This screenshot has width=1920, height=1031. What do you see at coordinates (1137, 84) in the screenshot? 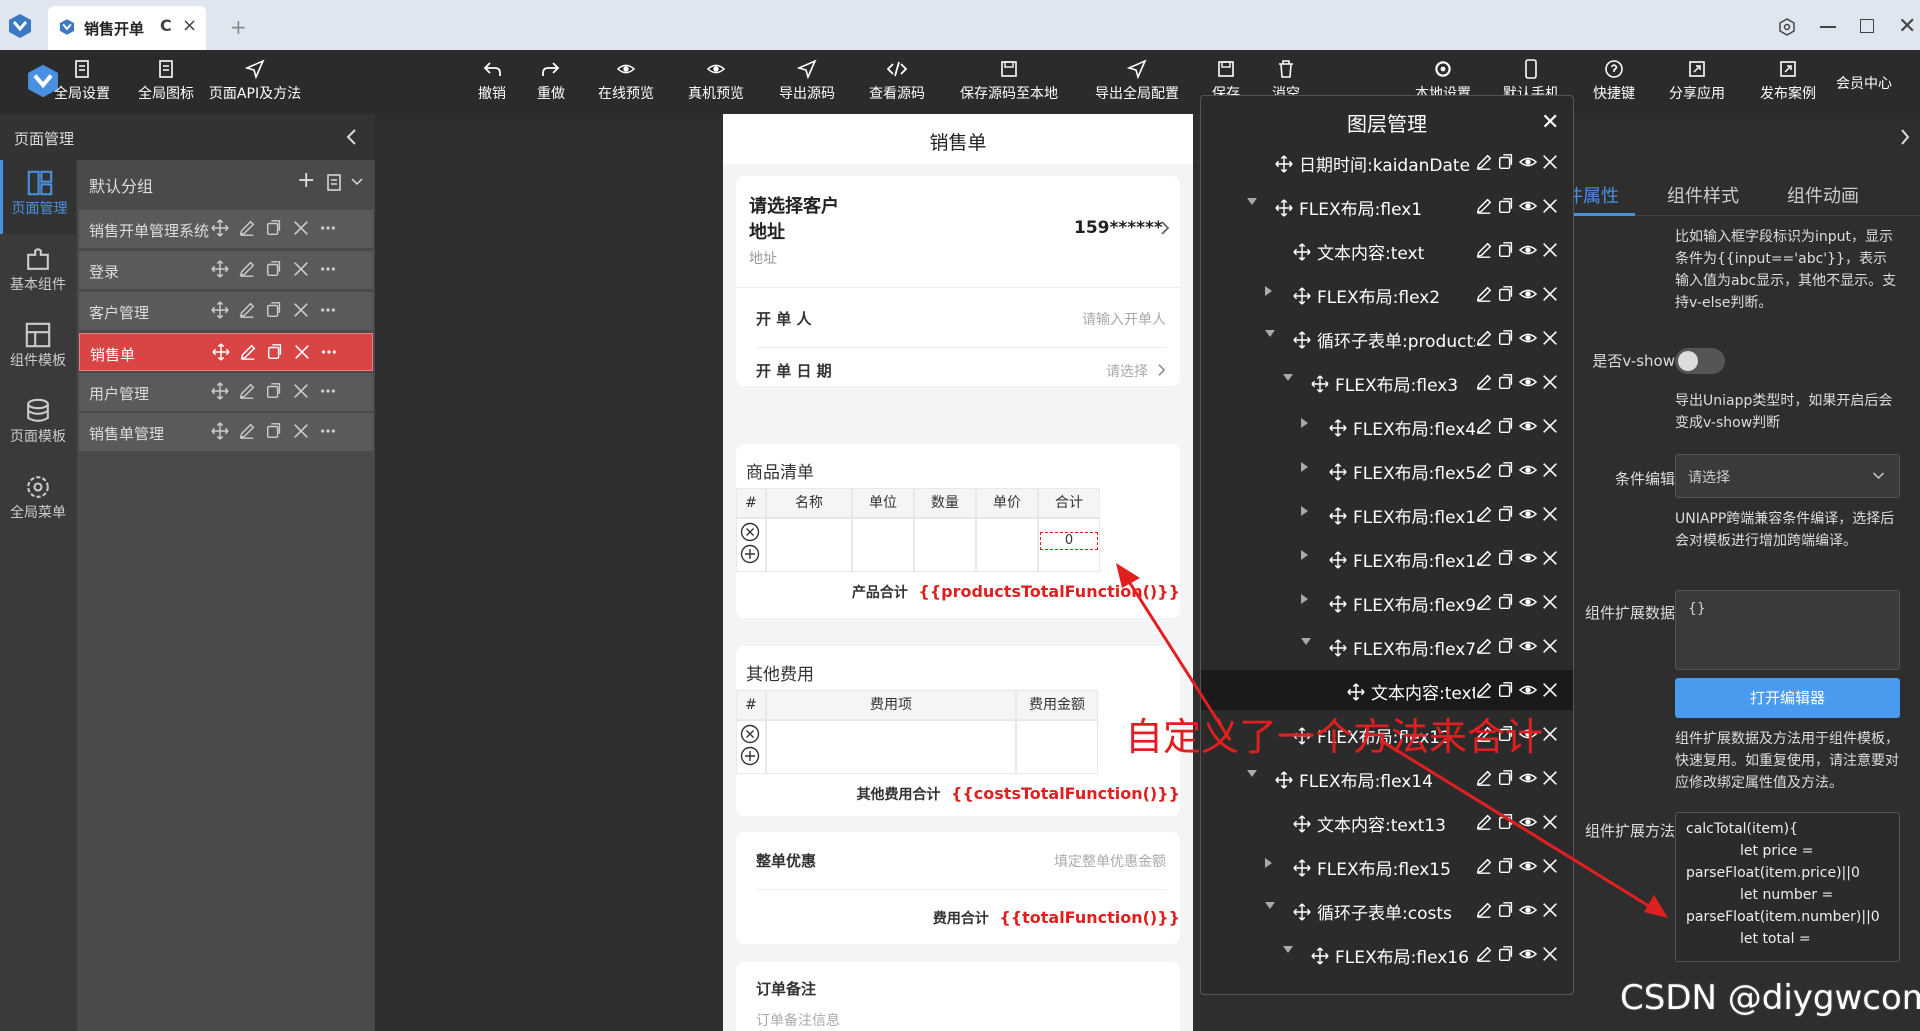
I see `toolbar-center-button-7: 导出全局配置` at bounding box center [1137, 84].